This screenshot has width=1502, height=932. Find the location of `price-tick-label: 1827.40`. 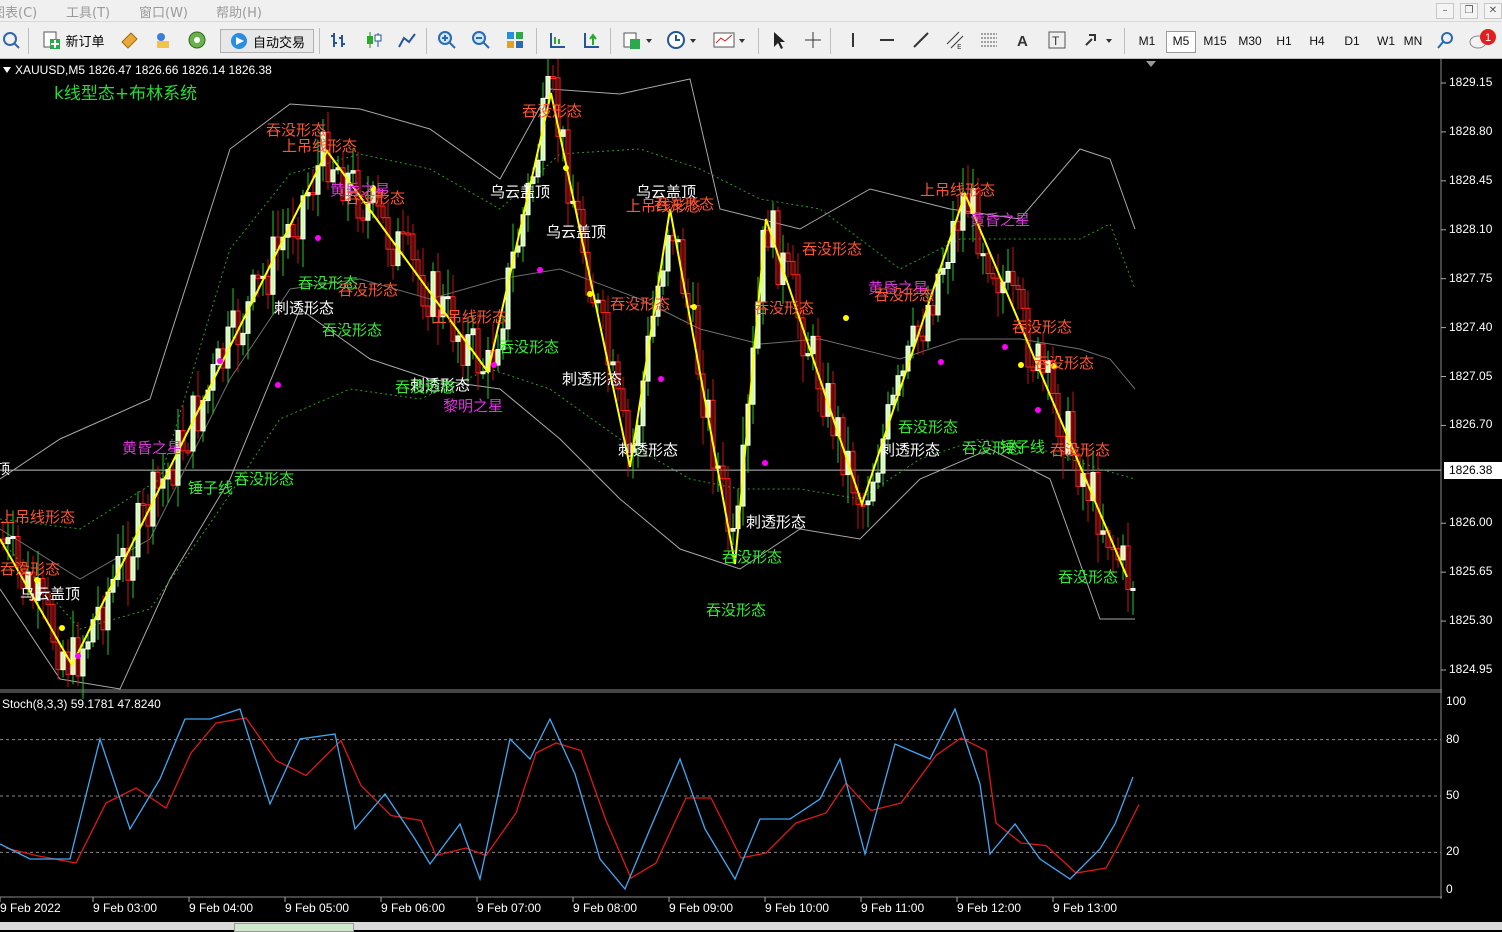

price-tick-label: 1827.40 is located at coordinates (1471, 326).